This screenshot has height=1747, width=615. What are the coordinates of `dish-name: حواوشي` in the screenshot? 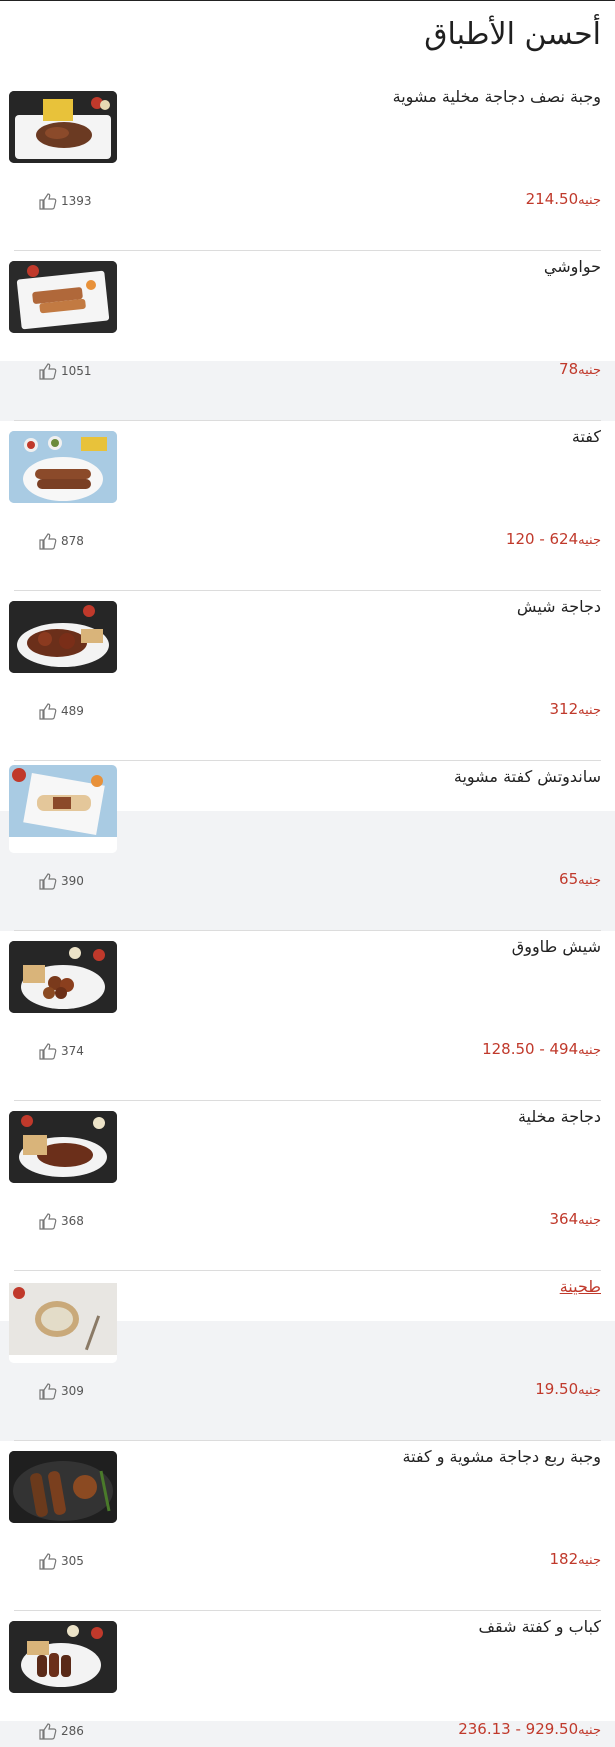 It's located at (572, 266).